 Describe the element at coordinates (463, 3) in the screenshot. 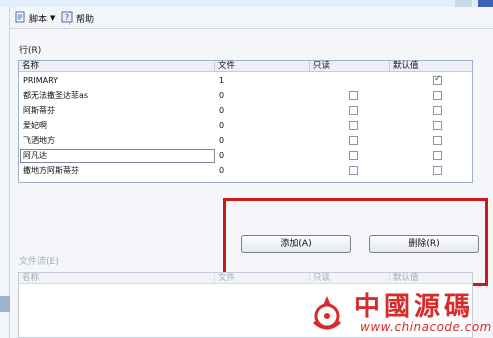

I see `window-control-button` at that location.